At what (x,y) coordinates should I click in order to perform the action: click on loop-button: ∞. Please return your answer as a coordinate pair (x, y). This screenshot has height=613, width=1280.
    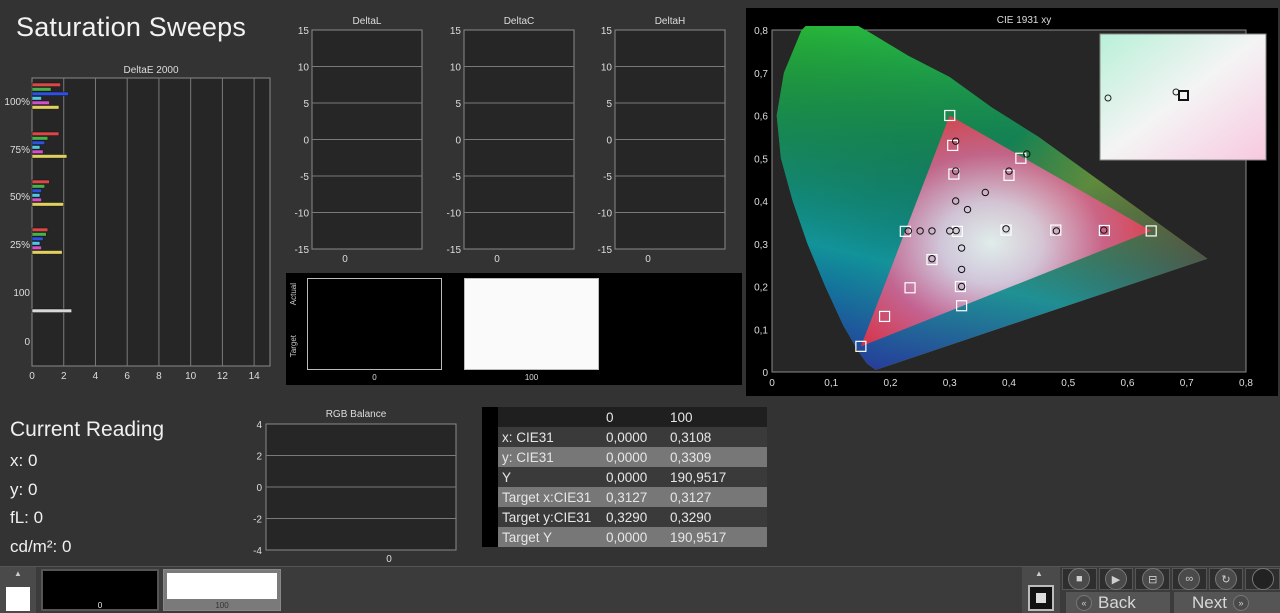
    Looking at the image, I should click on (1189, 579).